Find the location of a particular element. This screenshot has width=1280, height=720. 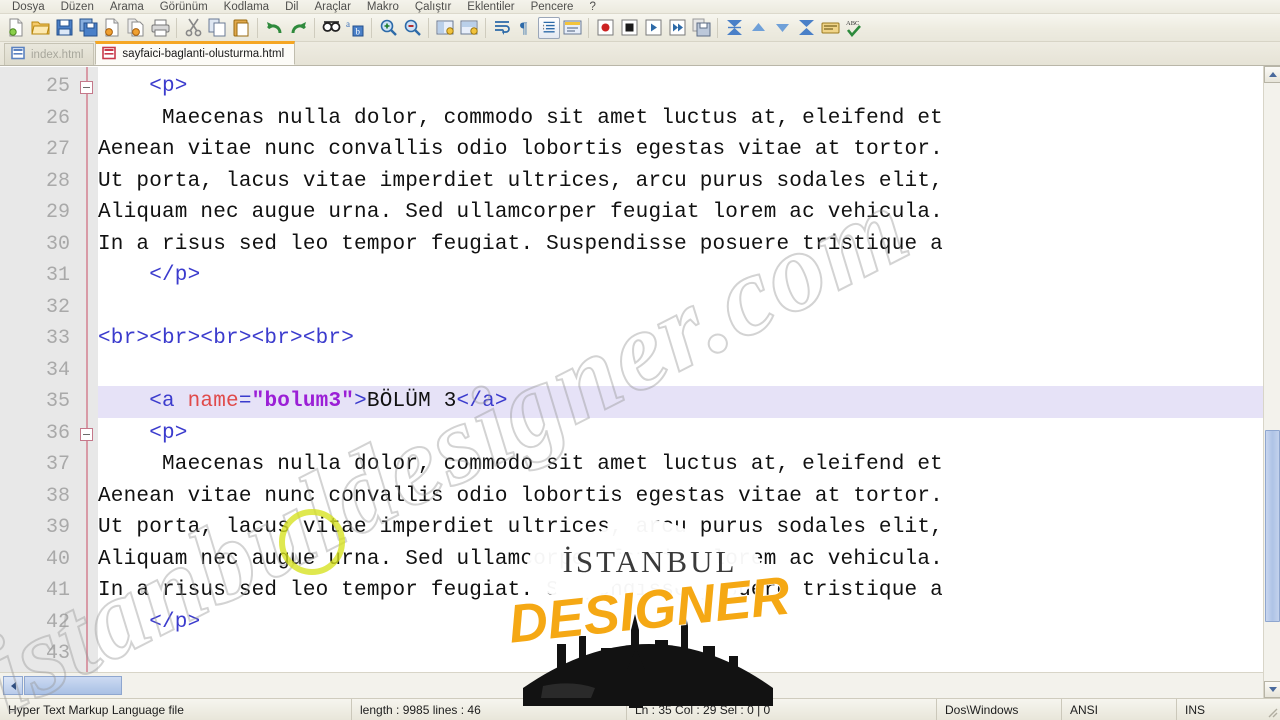

horizontal-scrollbar is located at coordinates (631, 685).